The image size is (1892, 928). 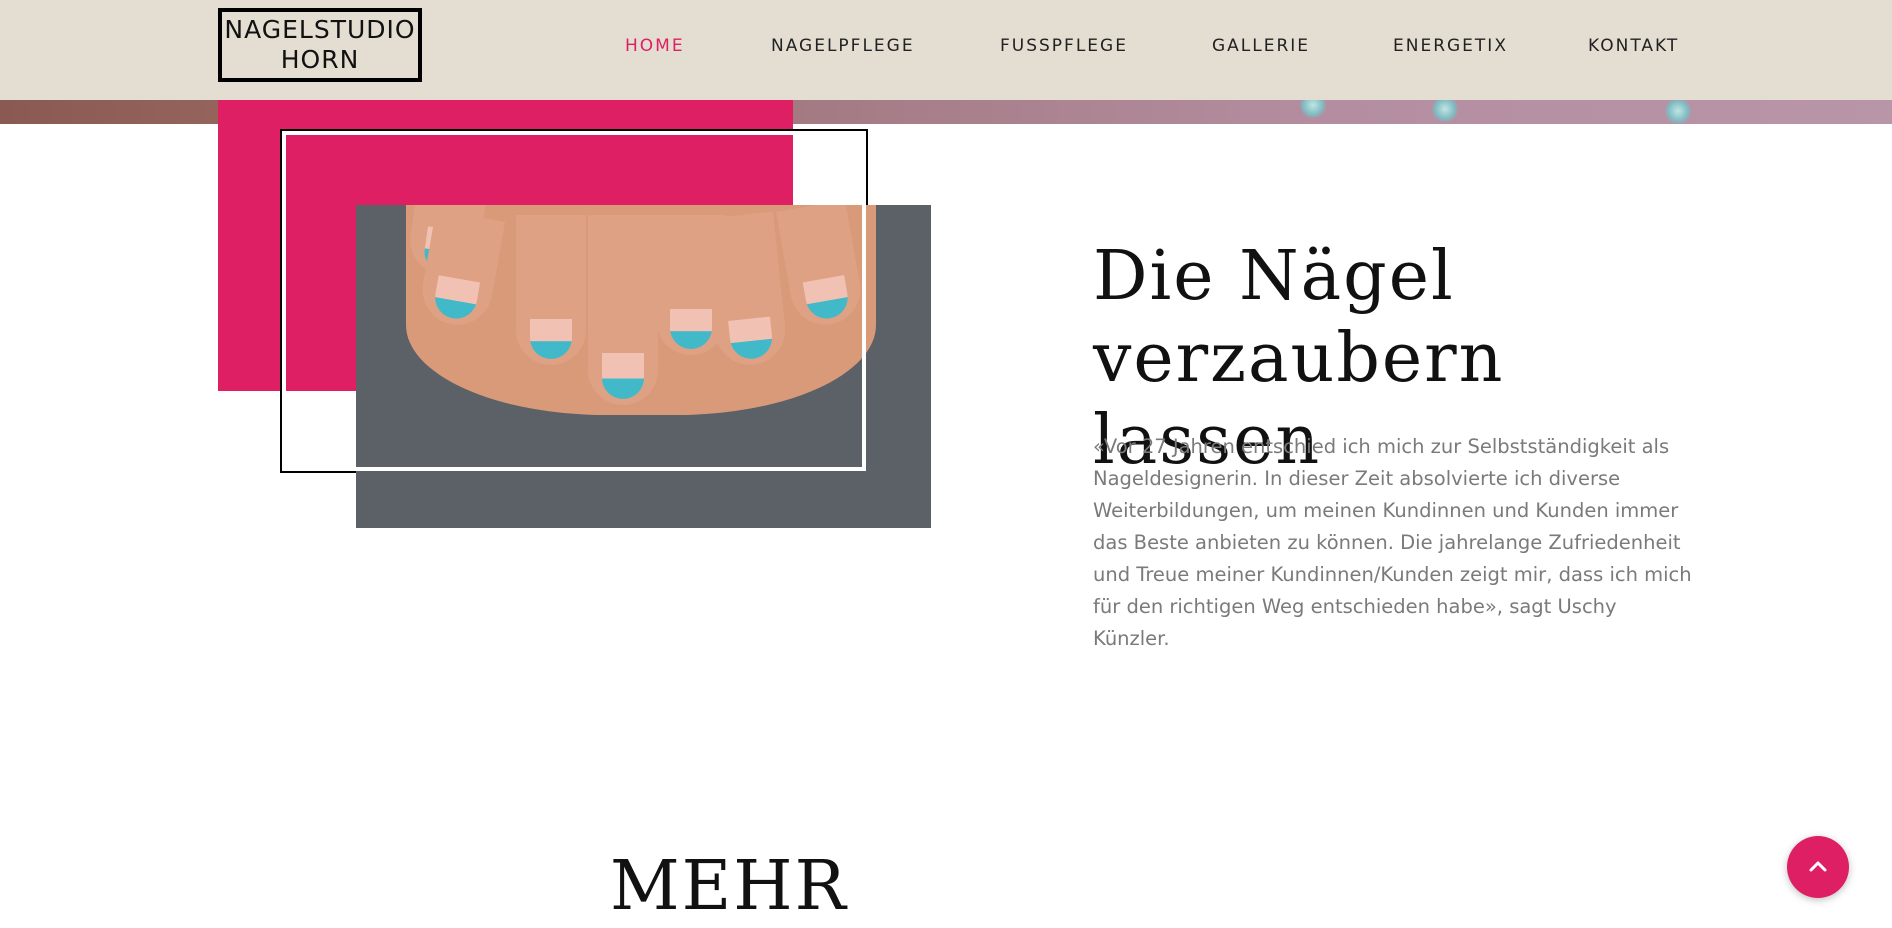 I want to click on site-logo: NAGELSTUDIO HORN, so click(x=320, y=45).